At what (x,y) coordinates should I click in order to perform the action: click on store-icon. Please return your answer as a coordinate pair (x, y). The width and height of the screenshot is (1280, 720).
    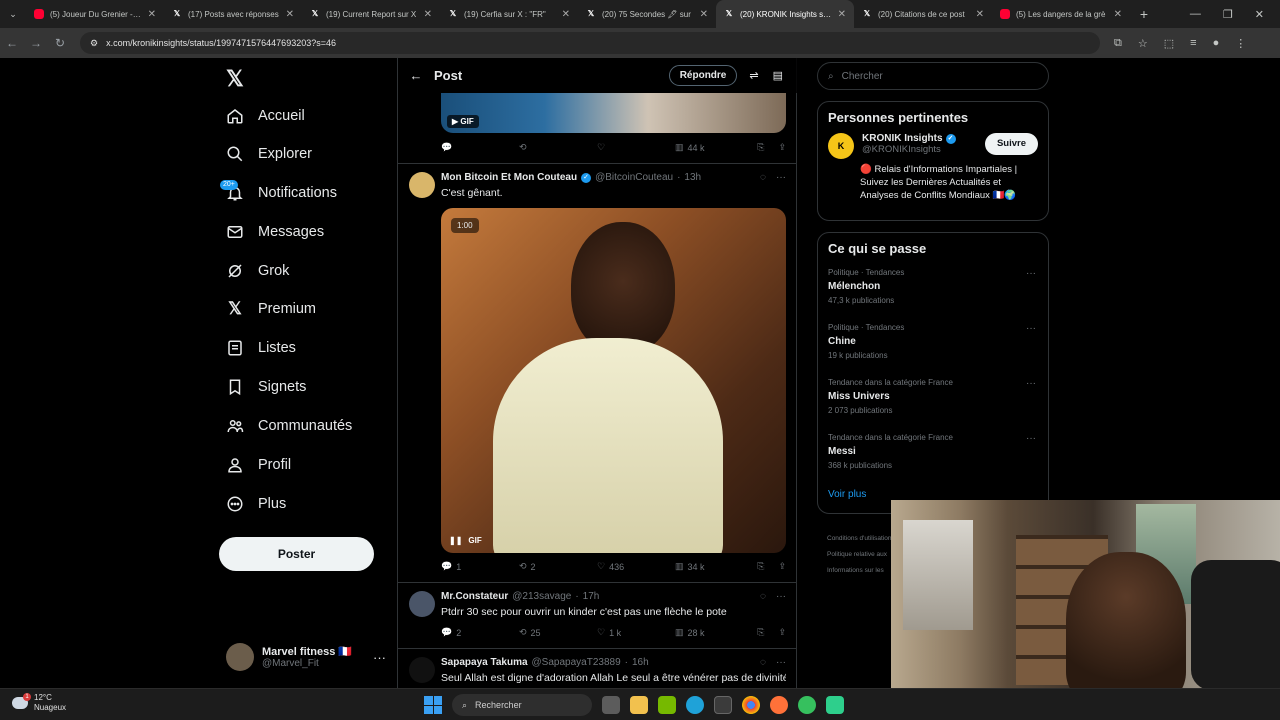
    Looking at the image, I should click on (723, 705).